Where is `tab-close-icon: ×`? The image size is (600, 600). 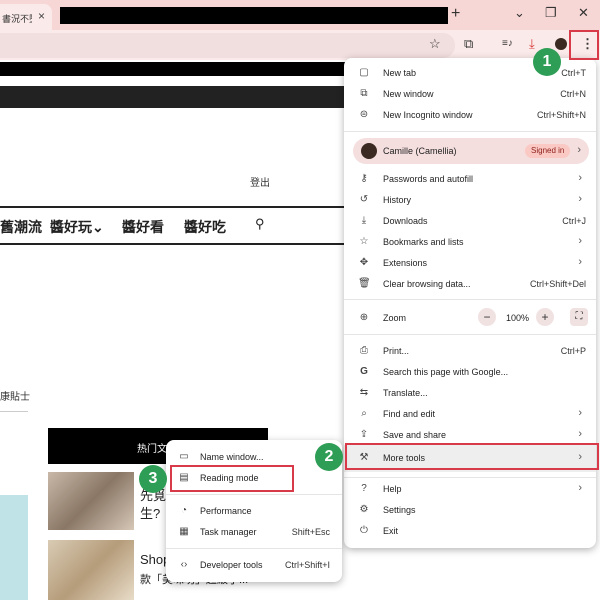
tab-close-icon: × is located at coordinates (41, 16).